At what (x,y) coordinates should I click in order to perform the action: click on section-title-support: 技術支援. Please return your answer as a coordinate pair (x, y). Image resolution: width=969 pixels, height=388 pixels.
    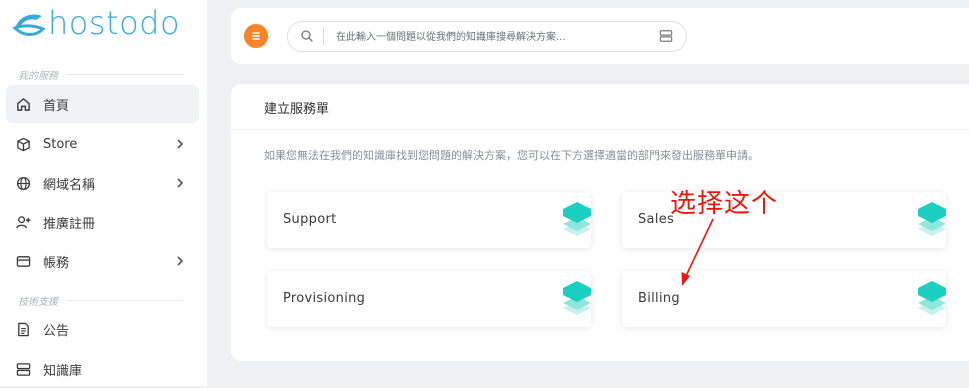
    Looking at the image, I should click on (38, 302).